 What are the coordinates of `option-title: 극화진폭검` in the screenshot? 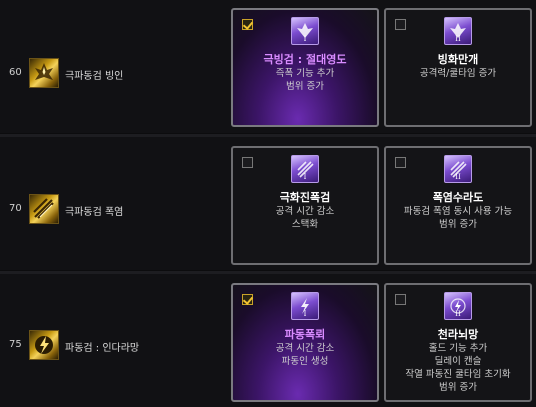 It's located at (305, 197).